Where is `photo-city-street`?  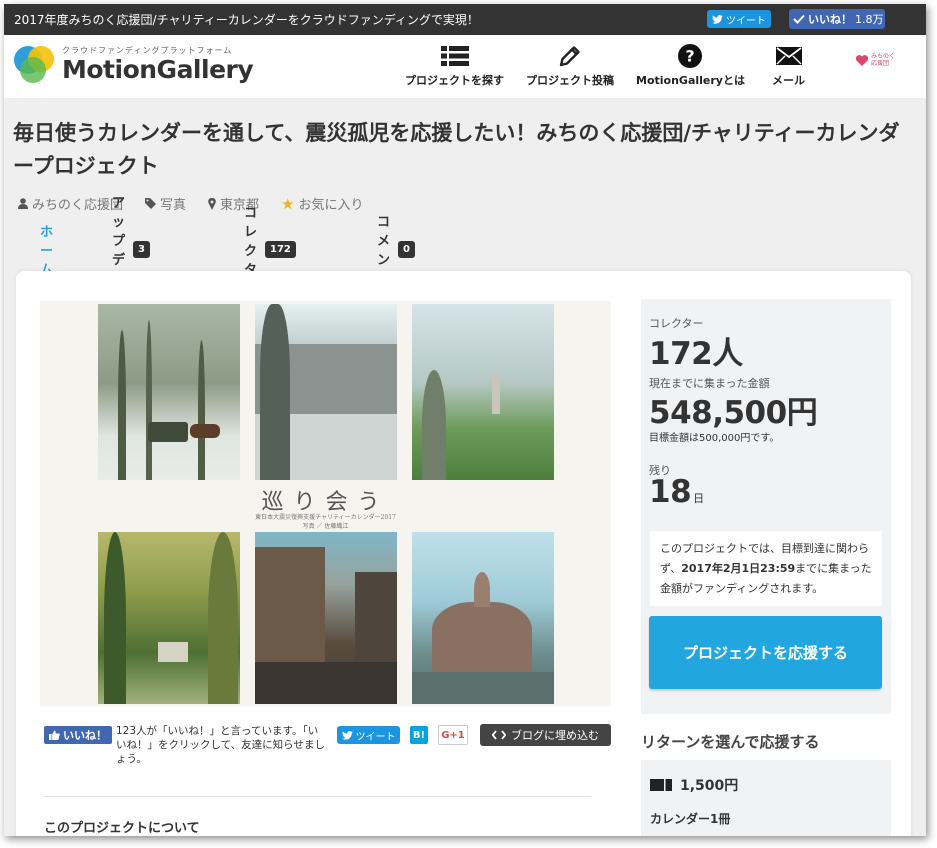
photo-city-street is located at coordinates (326, 618).